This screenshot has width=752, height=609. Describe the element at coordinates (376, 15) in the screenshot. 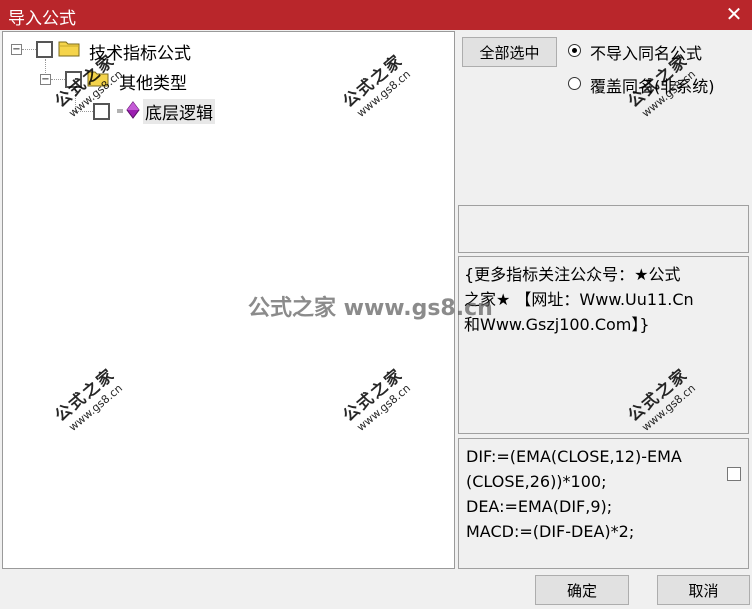

I see `title-bar: 导入公式 ✕` at that location.